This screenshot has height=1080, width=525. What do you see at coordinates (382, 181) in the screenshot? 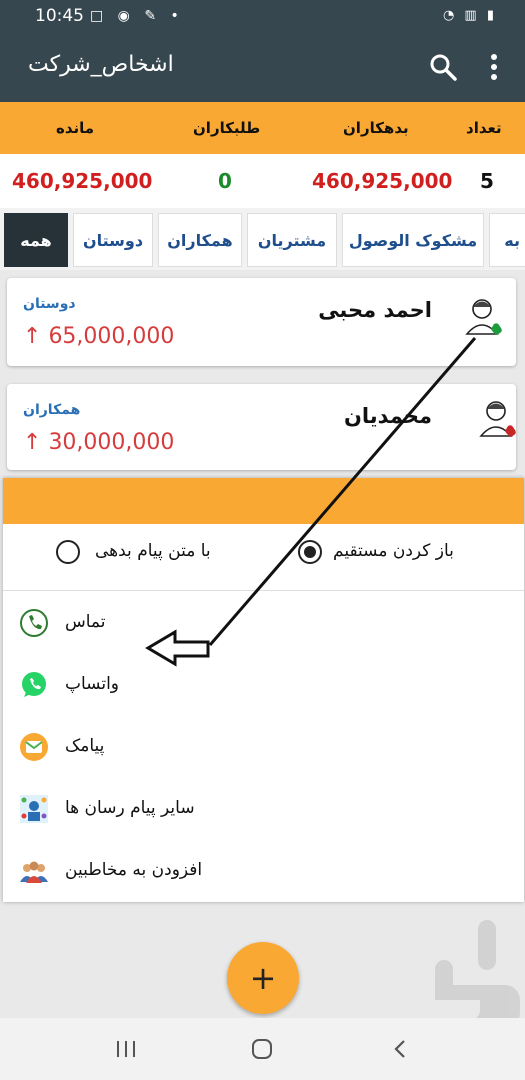
I see `debtors-value: 460,925,000` at bounding box center [382, 181].